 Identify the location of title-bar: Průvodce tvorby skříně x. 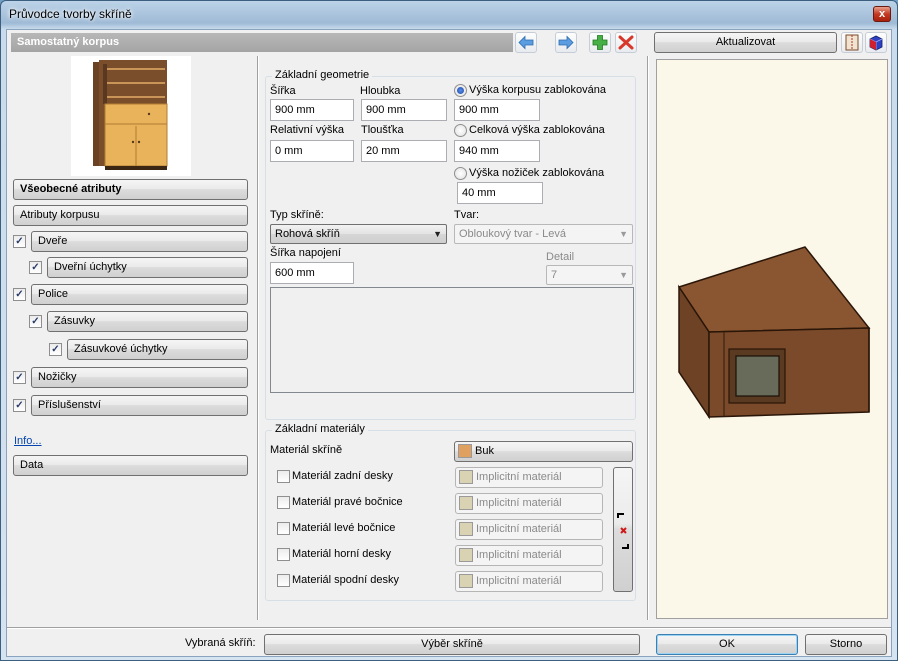
(449, 15).